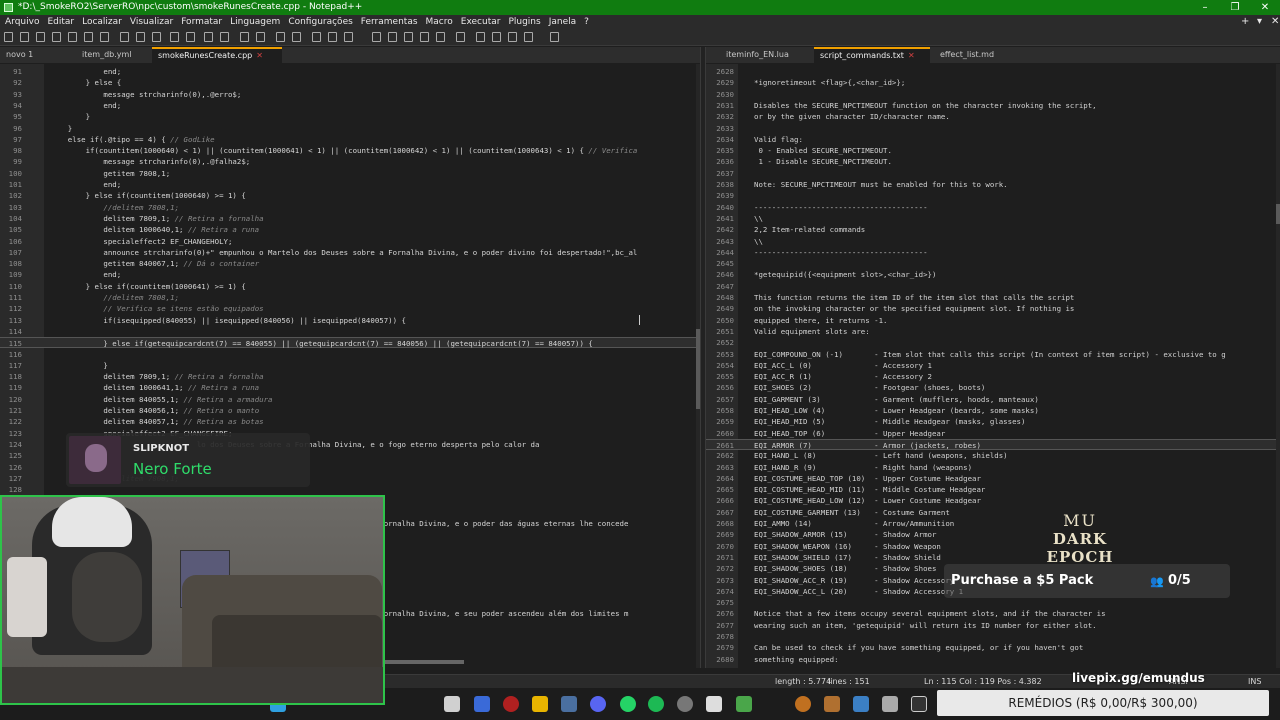 This screenshot has height=720, width=1280. Describe the element at coordinates (993, 263) in the screenshot. I see `code-line: 2645` at that location.